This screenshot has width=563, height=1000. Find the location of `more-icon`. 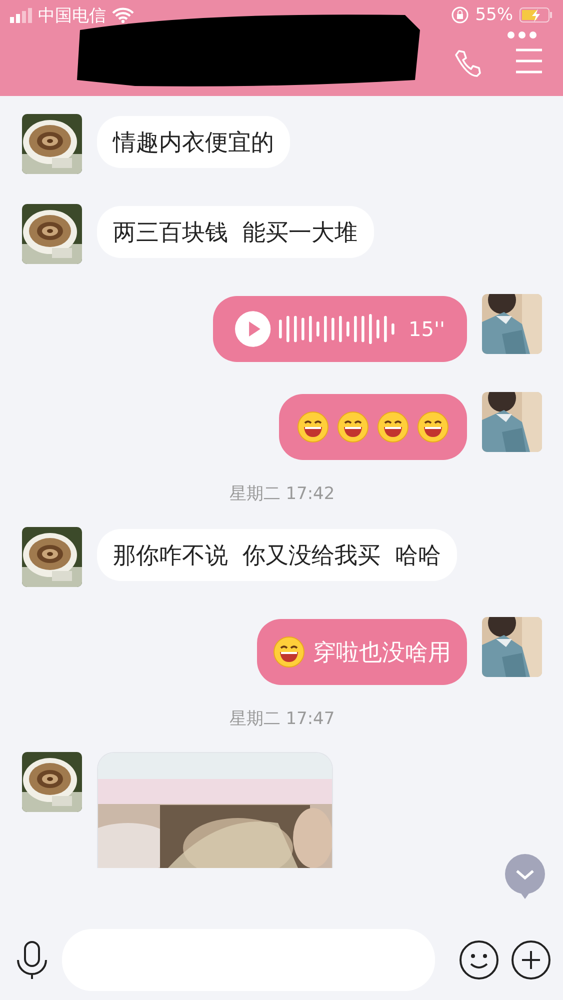

more-icon is located at coordinates (522, 35).